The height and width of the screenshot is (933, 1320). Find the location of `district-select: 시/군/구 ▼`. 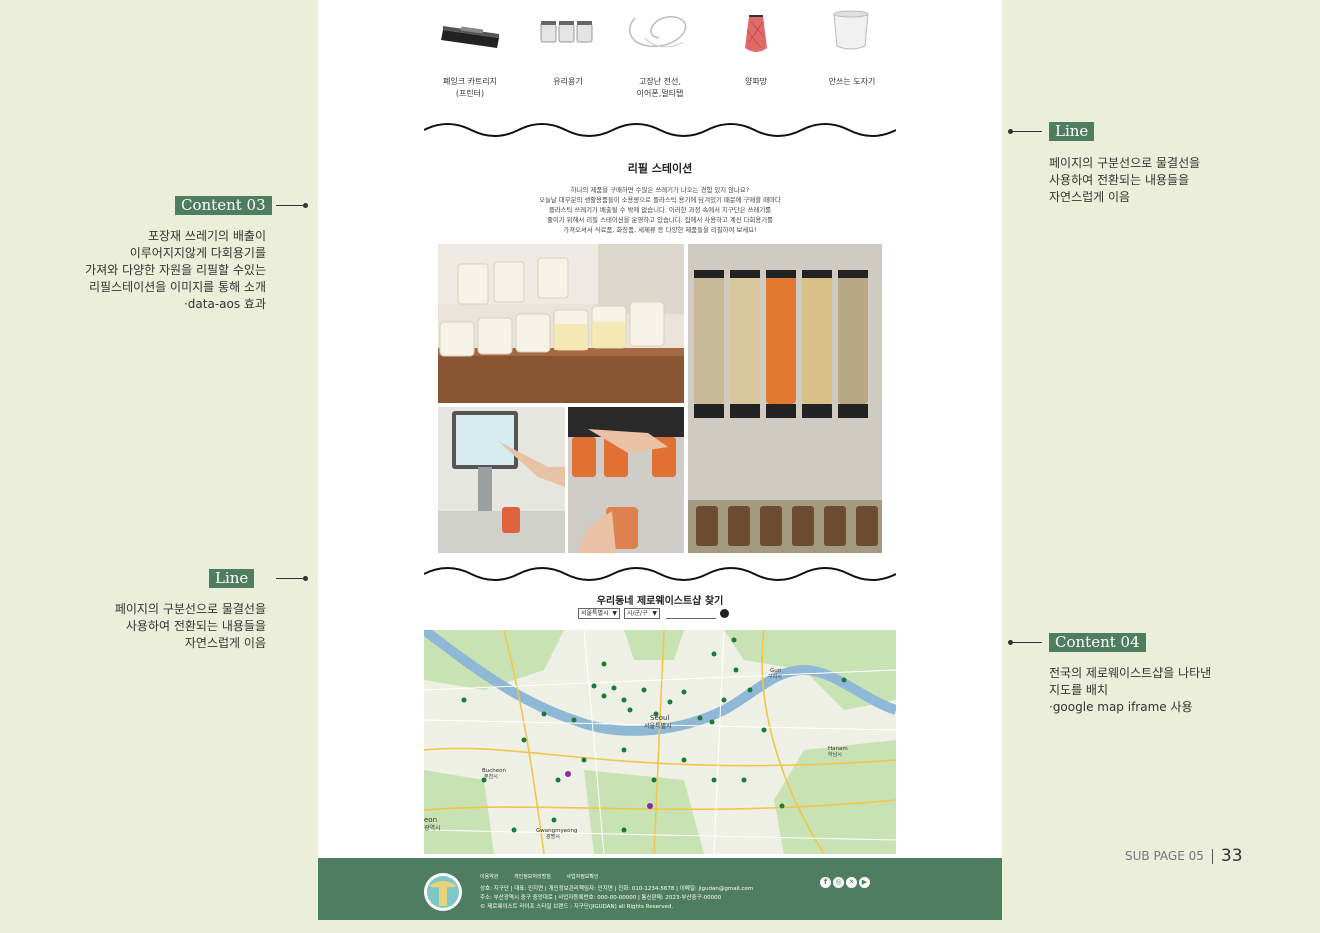

district-select: 시/군/구 ▼ is located at coordinates (642, 613).